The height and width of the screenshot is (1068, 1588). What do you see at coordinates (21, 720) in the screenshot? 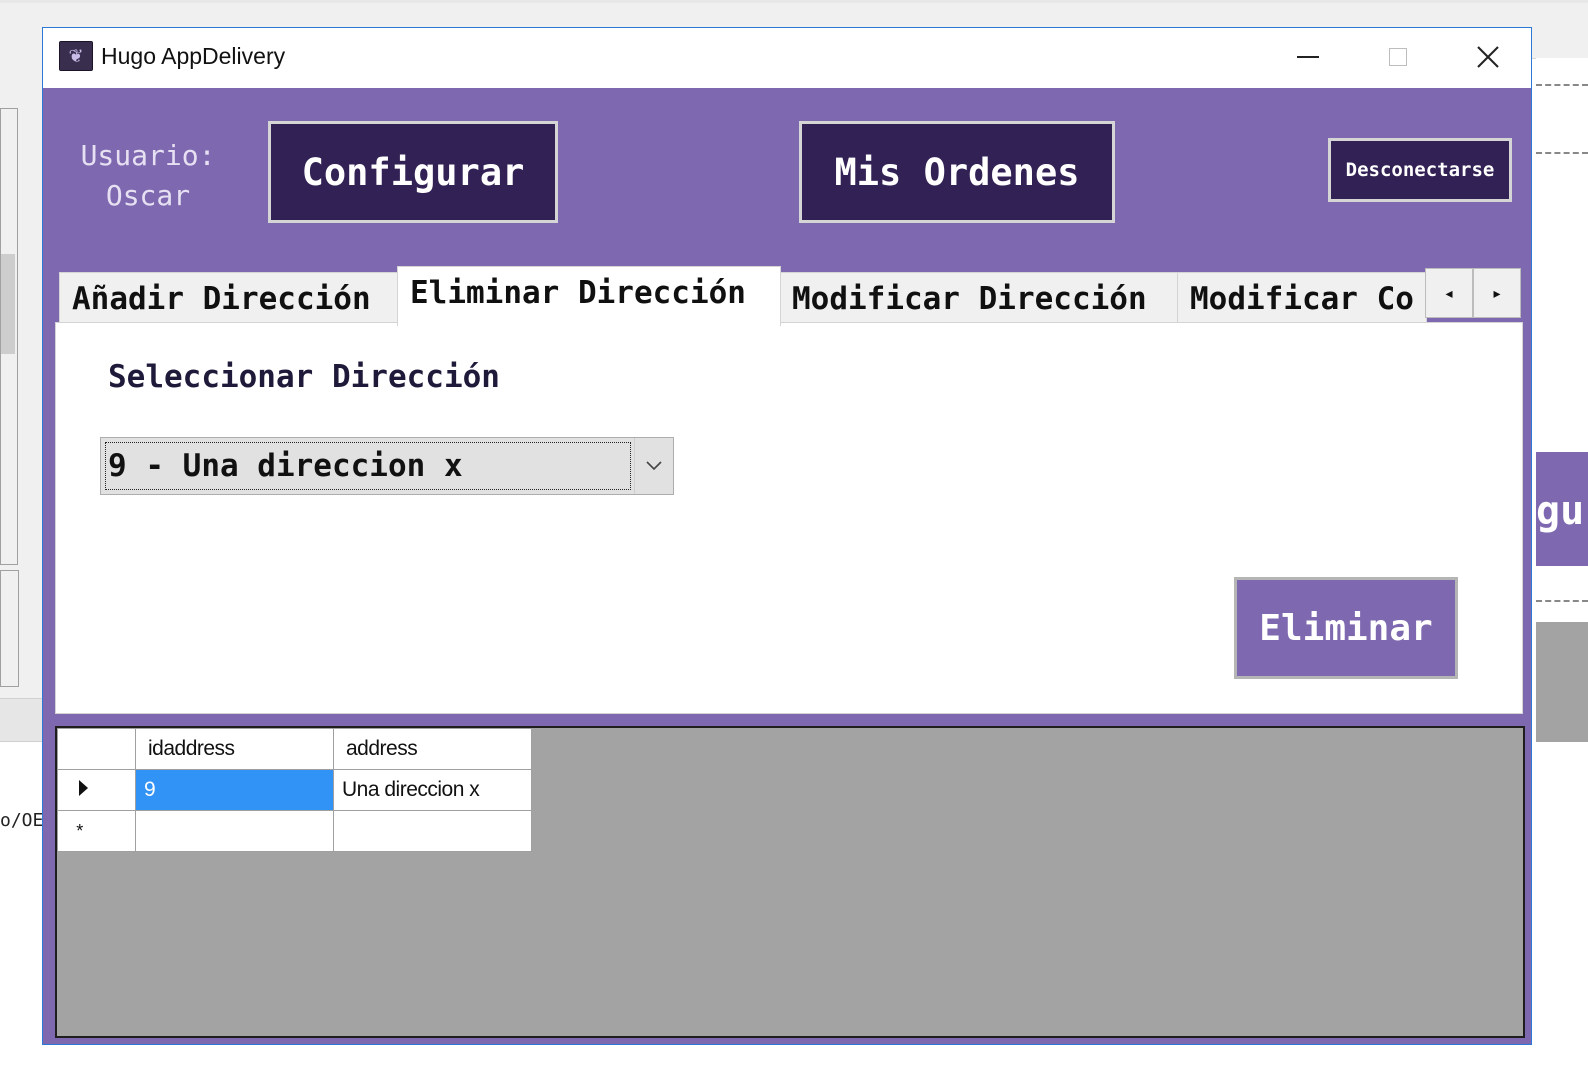
I see `background-left-strip` at bounding box center [21, 720].